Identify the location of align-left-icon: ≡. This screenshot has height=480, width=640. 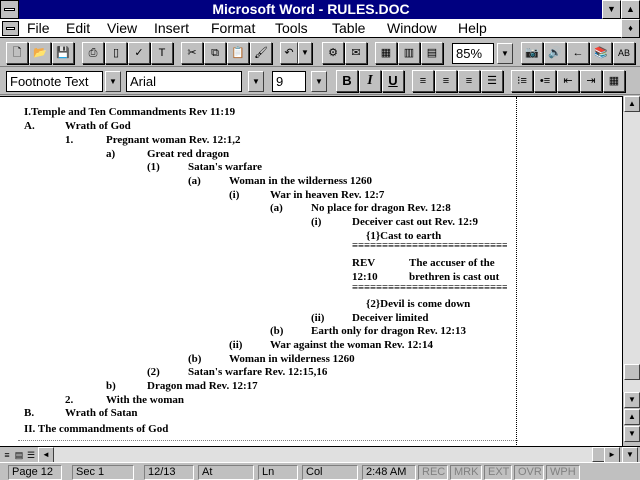
(423, 81).